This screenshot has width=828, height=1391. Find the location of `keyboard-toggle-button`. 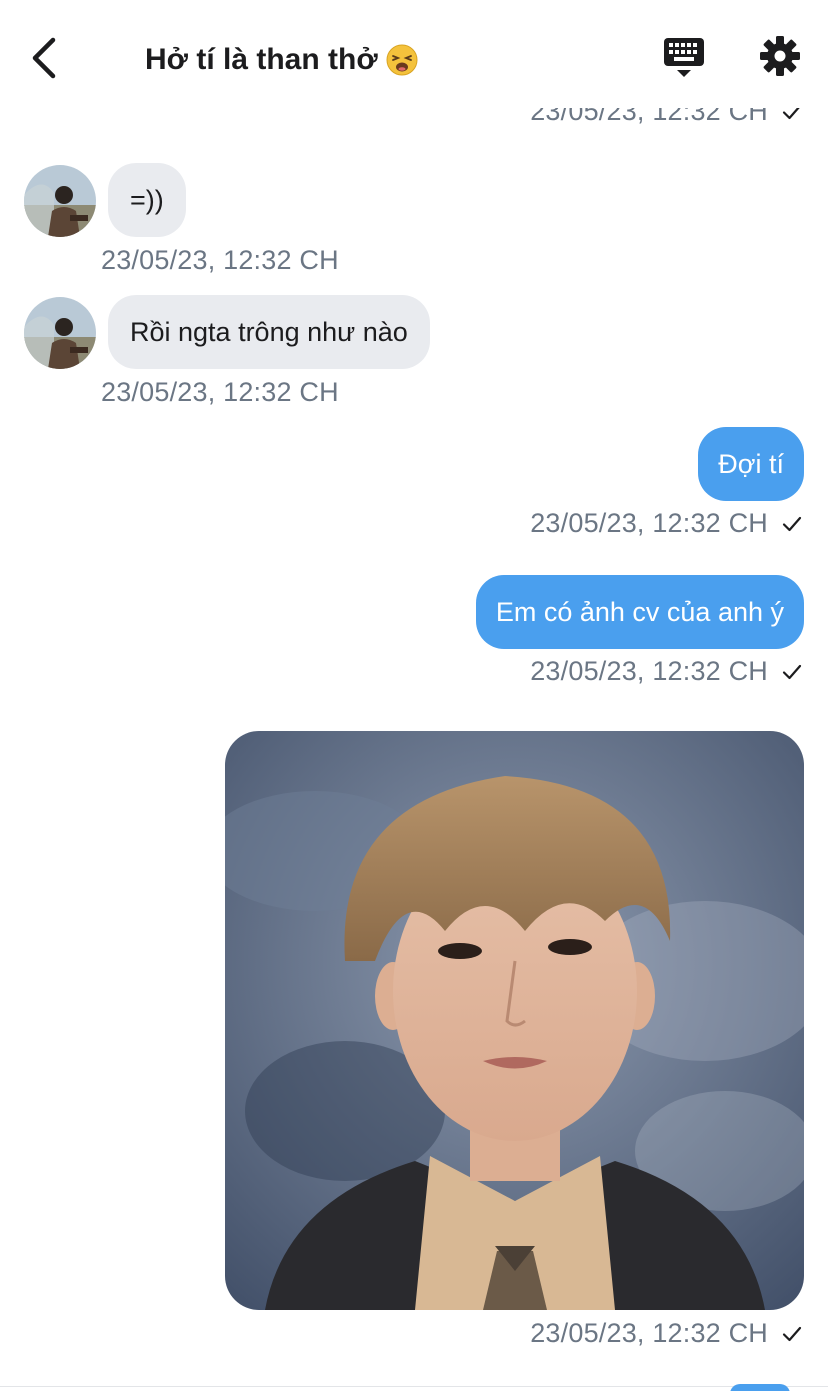

keyboard-toggle-button is located at coordinates (684, 58).